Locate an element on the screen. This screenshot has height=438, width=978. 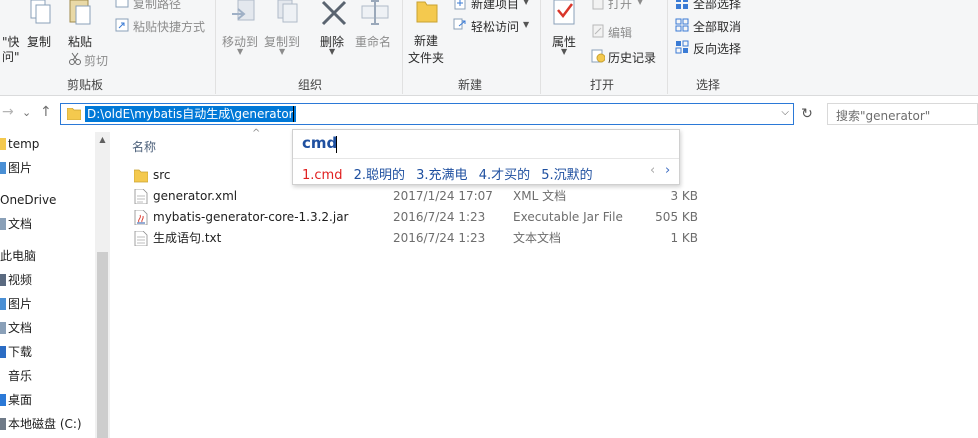
file-size: 505 KB is located at coordinates (676, 217).